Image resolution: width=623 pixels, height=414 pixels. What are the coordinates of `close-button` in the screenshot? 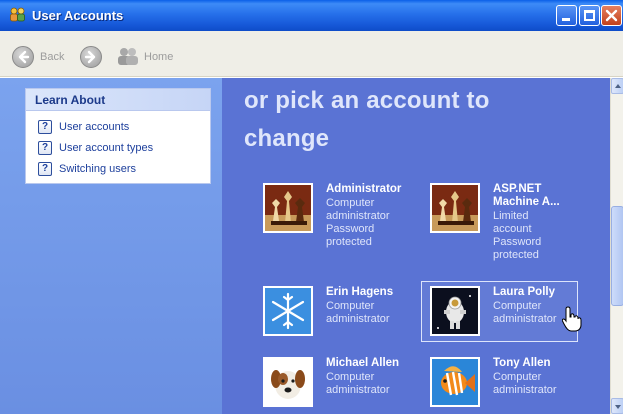 It's located at (611, 15).